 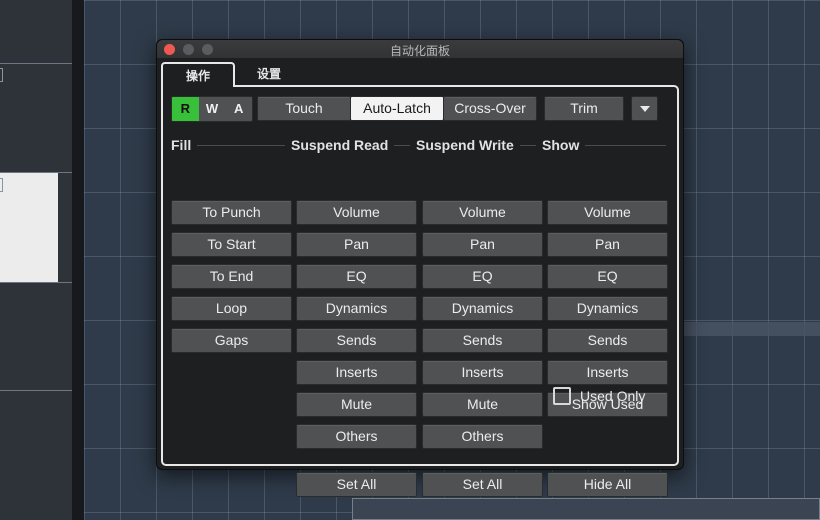 I want to click on suspend-write-volume-button: Volume, so click(x=482, y=212).